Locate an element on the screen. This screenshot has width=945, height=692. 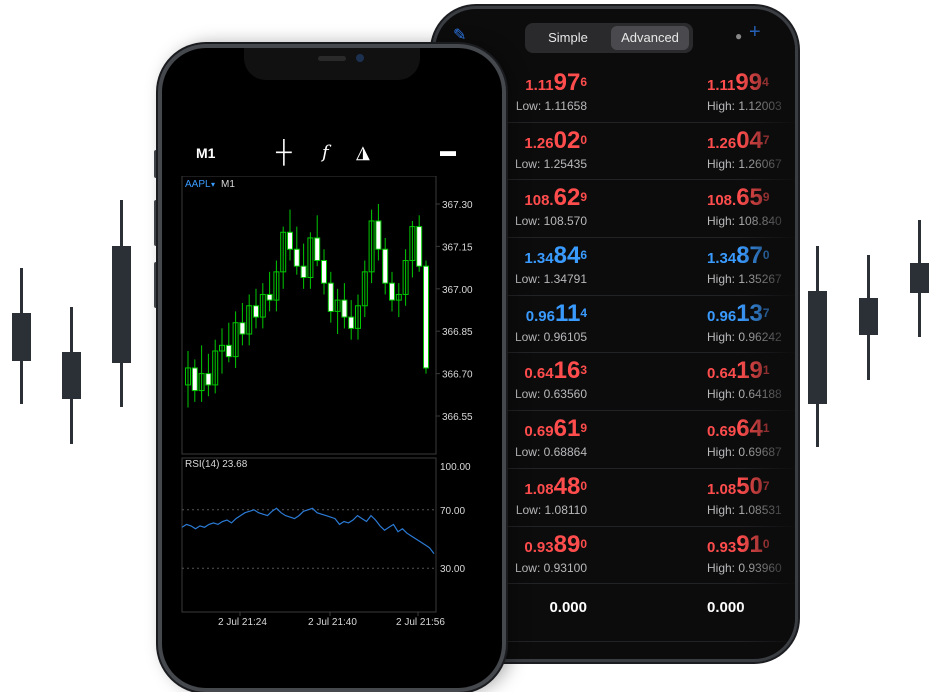
phone-notch is located at coordinates (332, 64).